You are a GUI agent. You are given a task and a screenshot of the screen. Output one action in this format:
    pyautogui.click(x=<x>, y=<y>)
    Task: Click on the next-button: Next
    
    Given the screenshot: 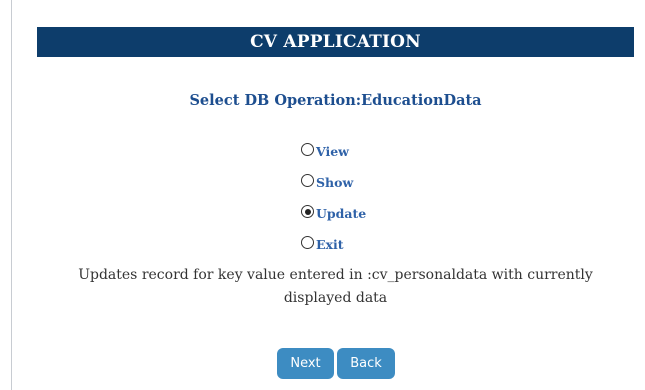 What is the action you would take?
    pyautogui.click(x=305, y=363)
    